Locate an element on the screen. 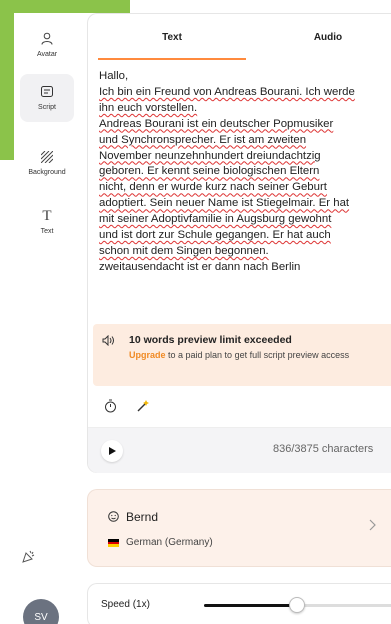 This screenshot has height=624, width=391. script-line: und Synchronsprecher. Er ist am zweiten is located at coordinates (203, 139).